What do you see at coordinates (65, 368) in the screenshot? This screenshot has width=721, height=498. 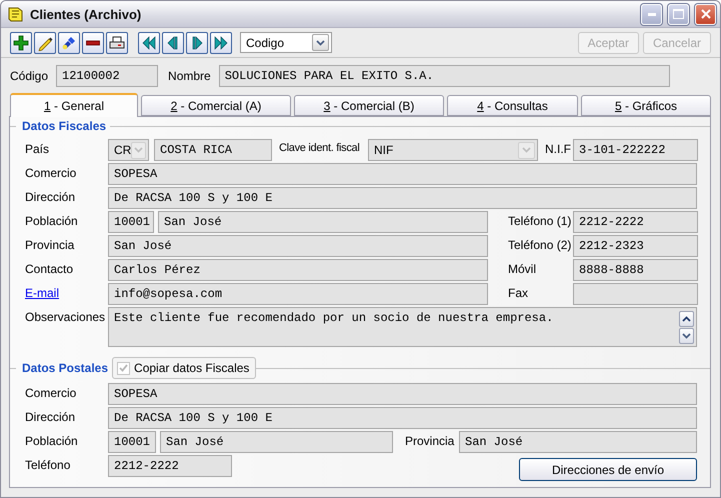 I see `section-title: Datos Postales` at bounding box center [65, 368].